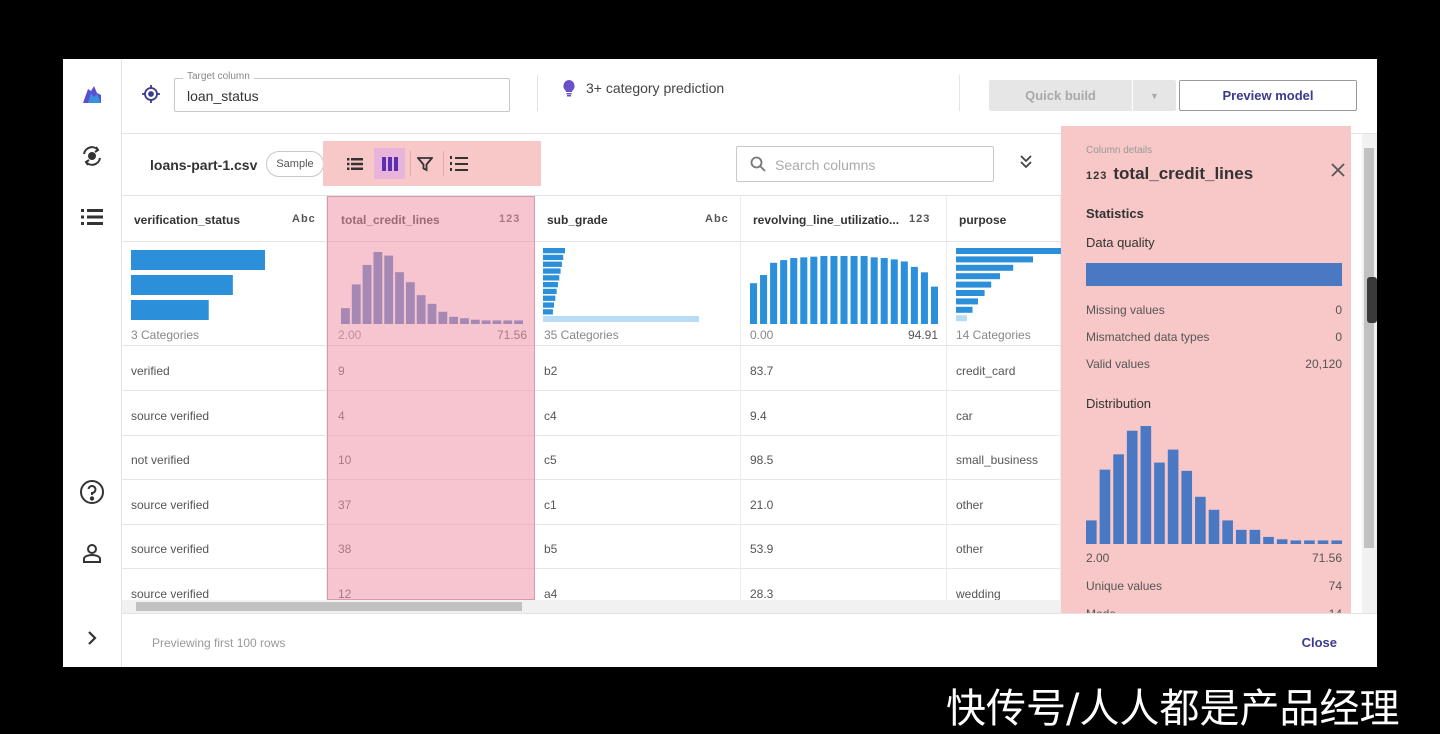 This screenshot has width=1440, height=734. I want to click on column-summary: 14 Categories, so click(1004, 294).